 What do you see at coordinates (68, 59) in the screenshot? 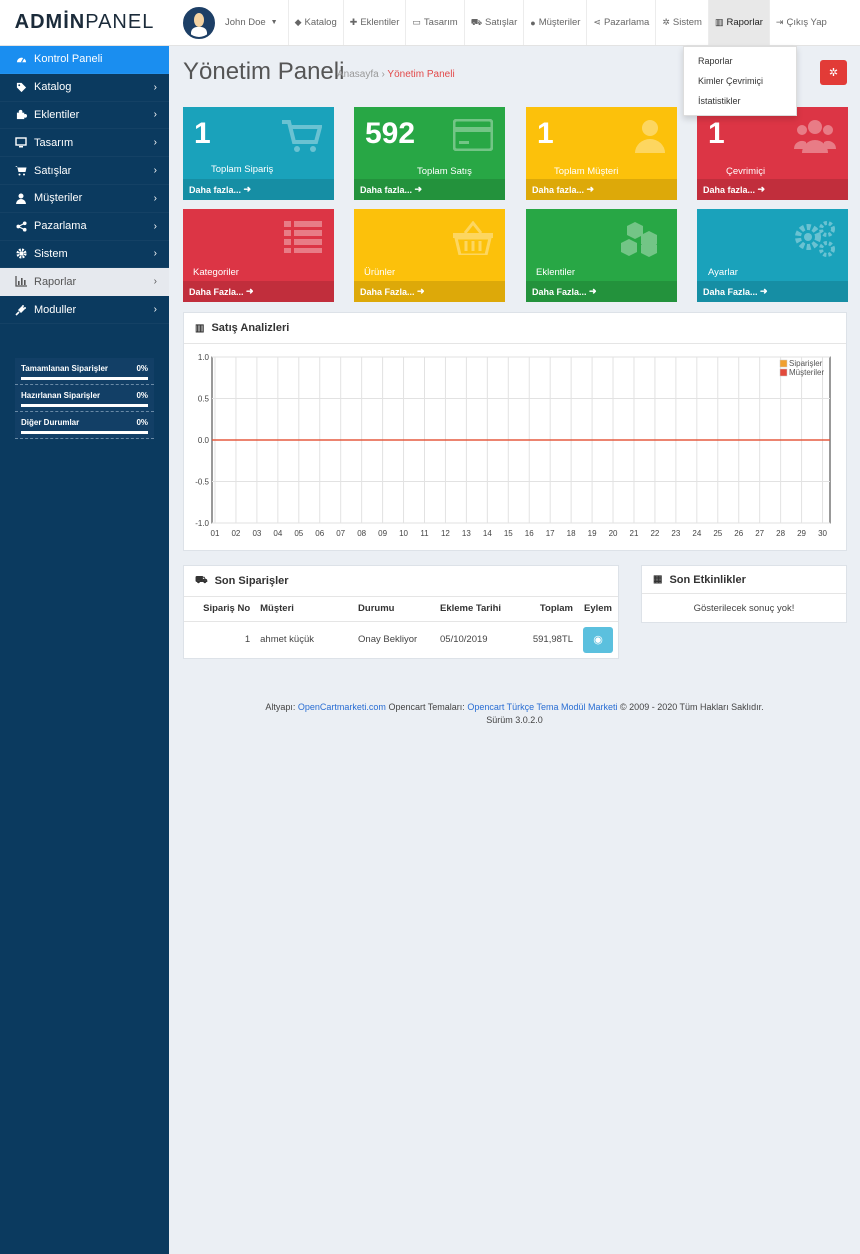
I see `sidebar-item-label: Kontrol Paneli` at bounding box center [68, 59].